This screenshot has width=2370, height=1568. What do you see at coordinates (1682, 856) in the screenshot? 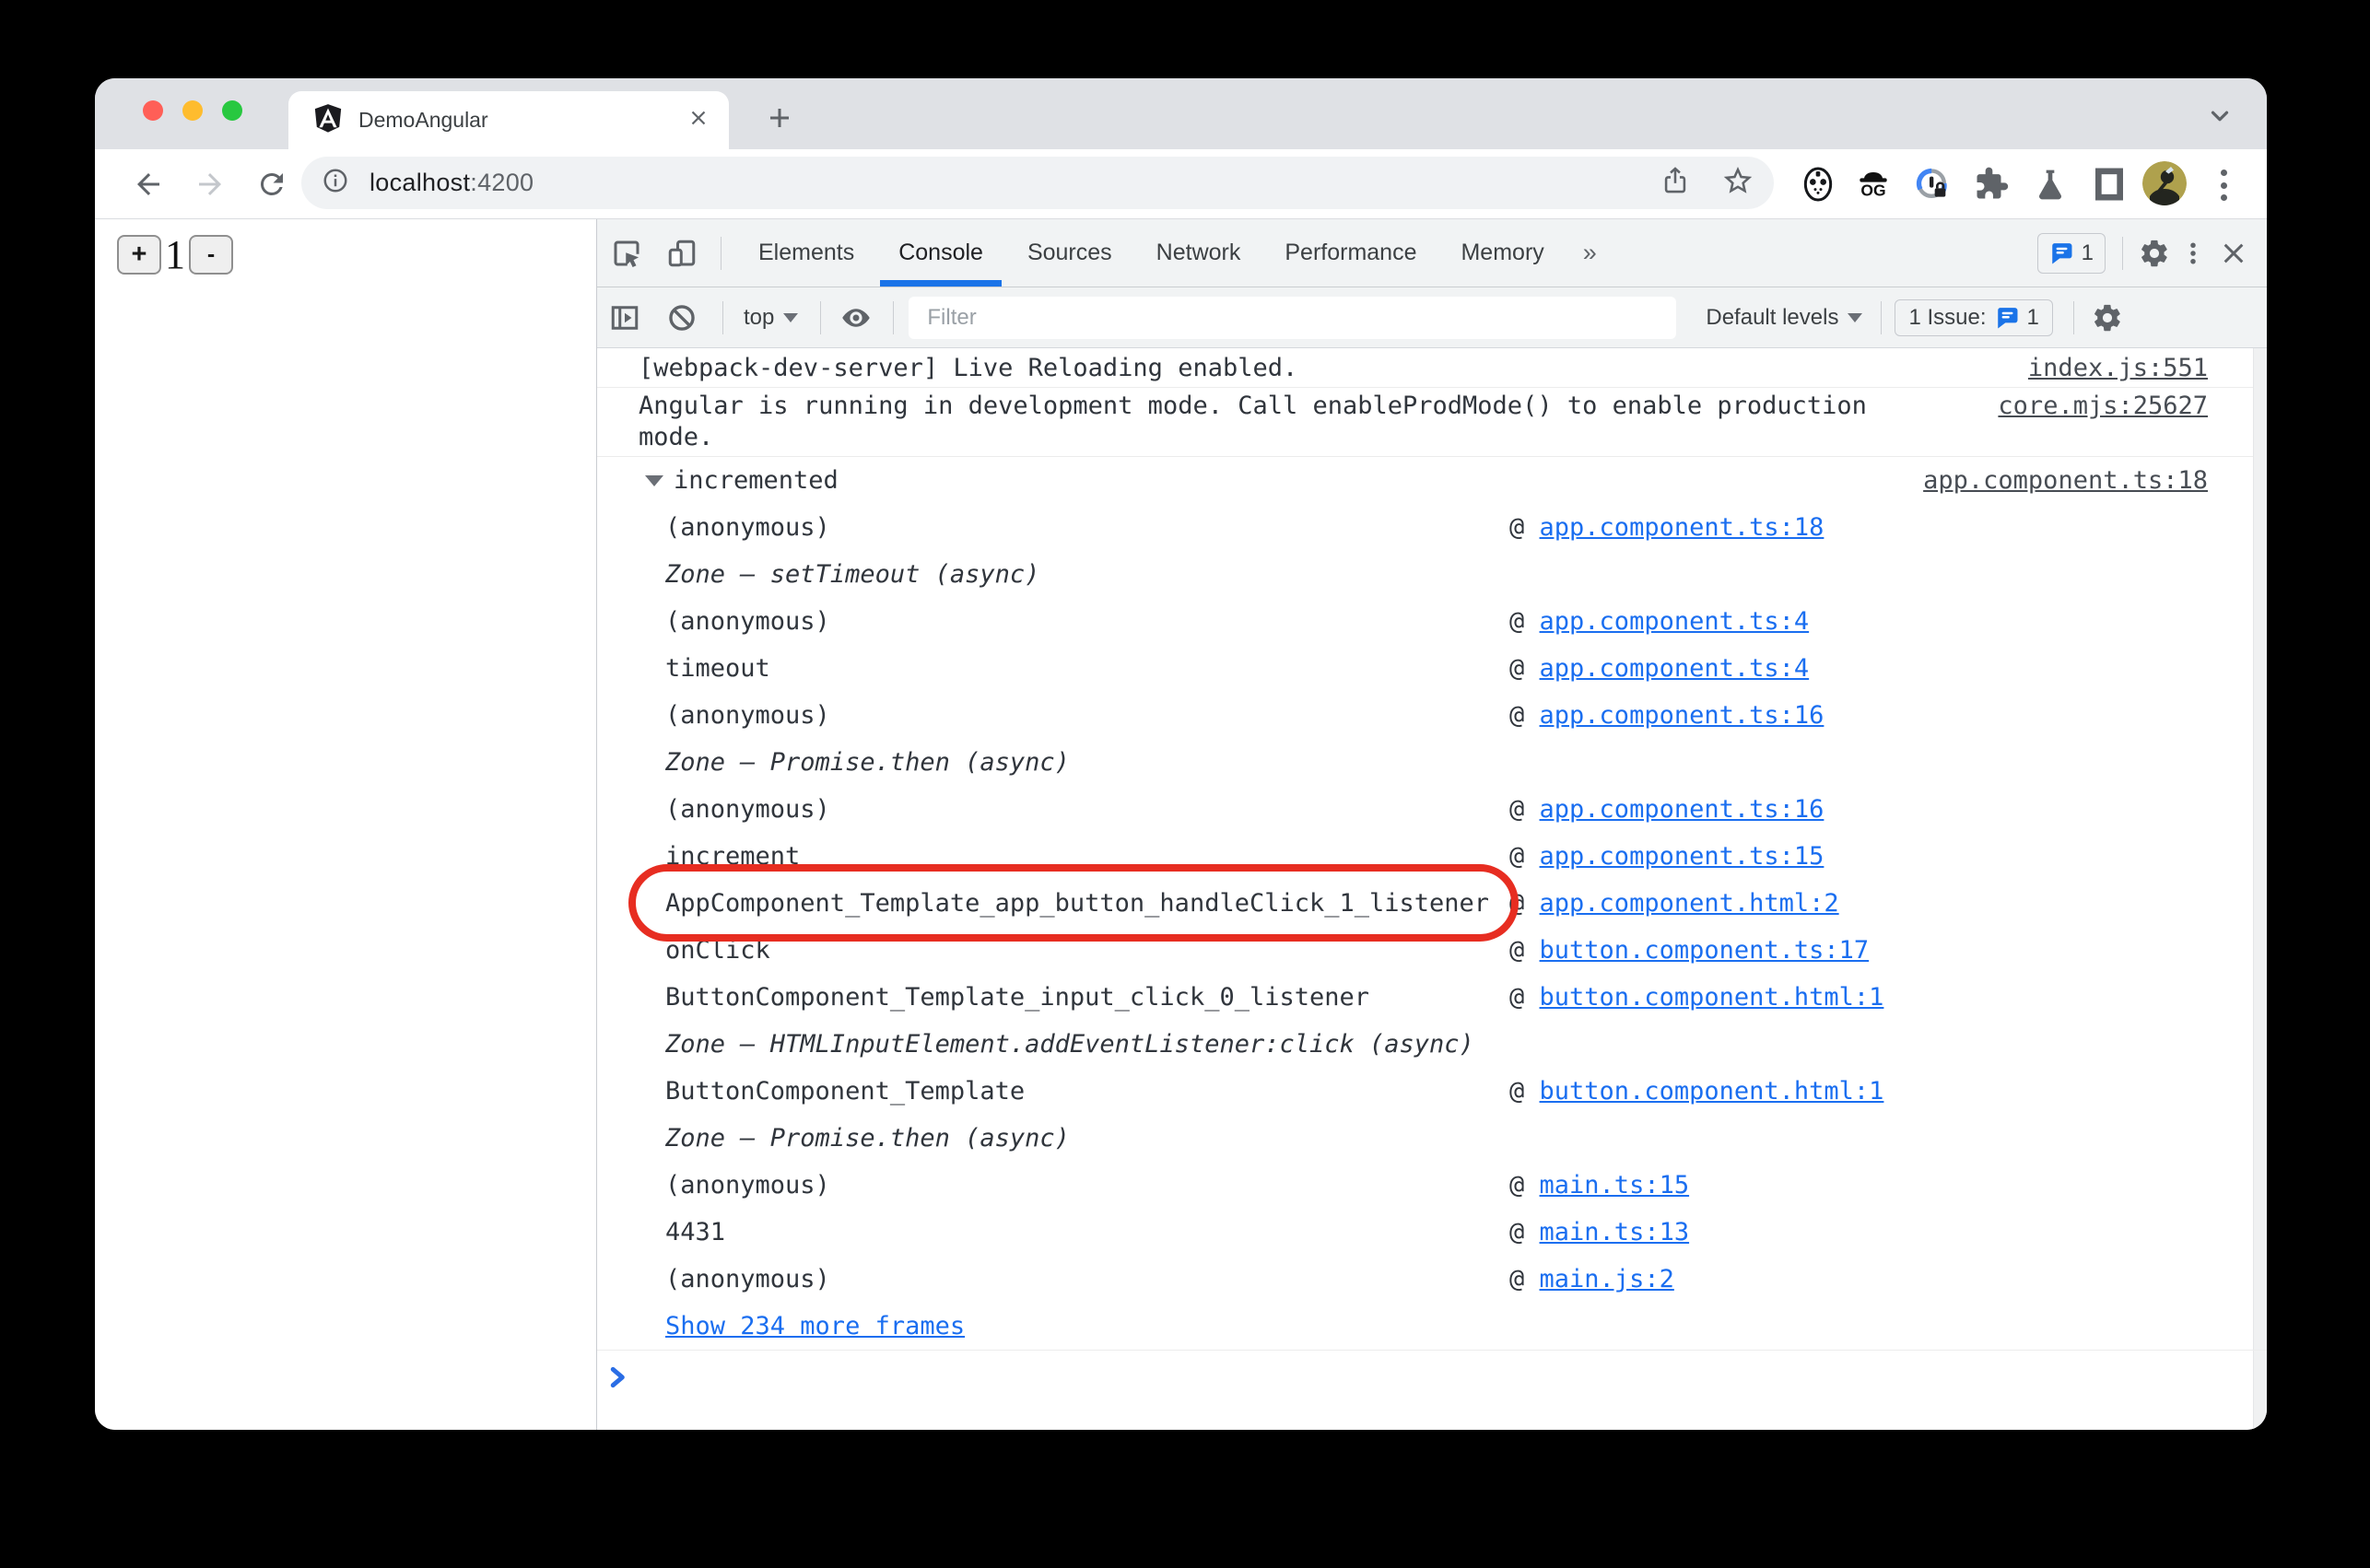
I see `frame-source-link: app.component.ts:15` at bounding box center [1682, 856].